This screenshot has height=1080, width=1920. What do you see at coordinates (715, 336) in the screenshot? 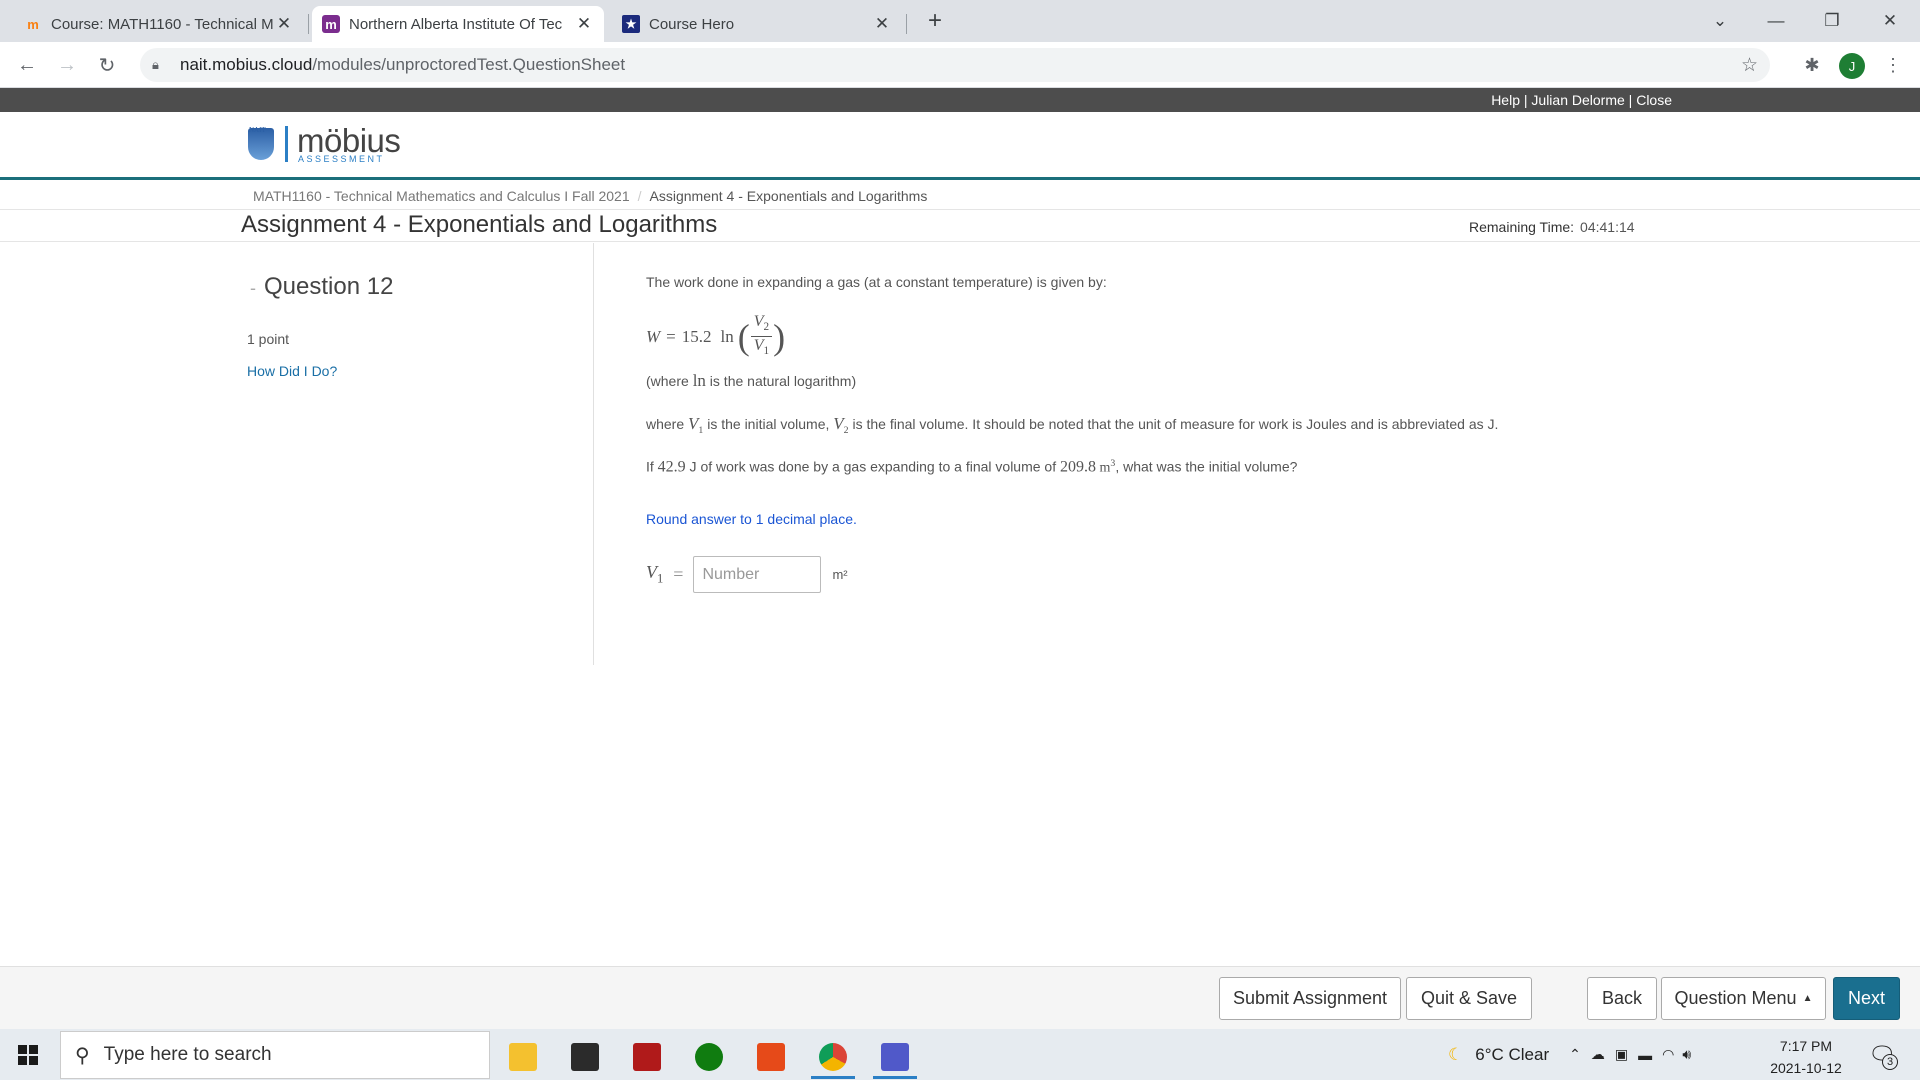
I see `work-formula: W = 15.2 ln ( V2 V1 )` at bounding box center [715, 336].